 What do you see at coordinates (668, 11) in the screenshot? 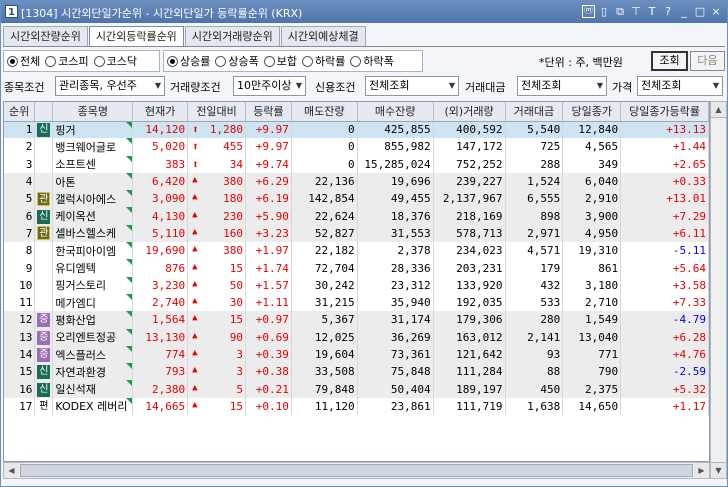
I see `help-icon: ?` at bounding box center [668, 11].